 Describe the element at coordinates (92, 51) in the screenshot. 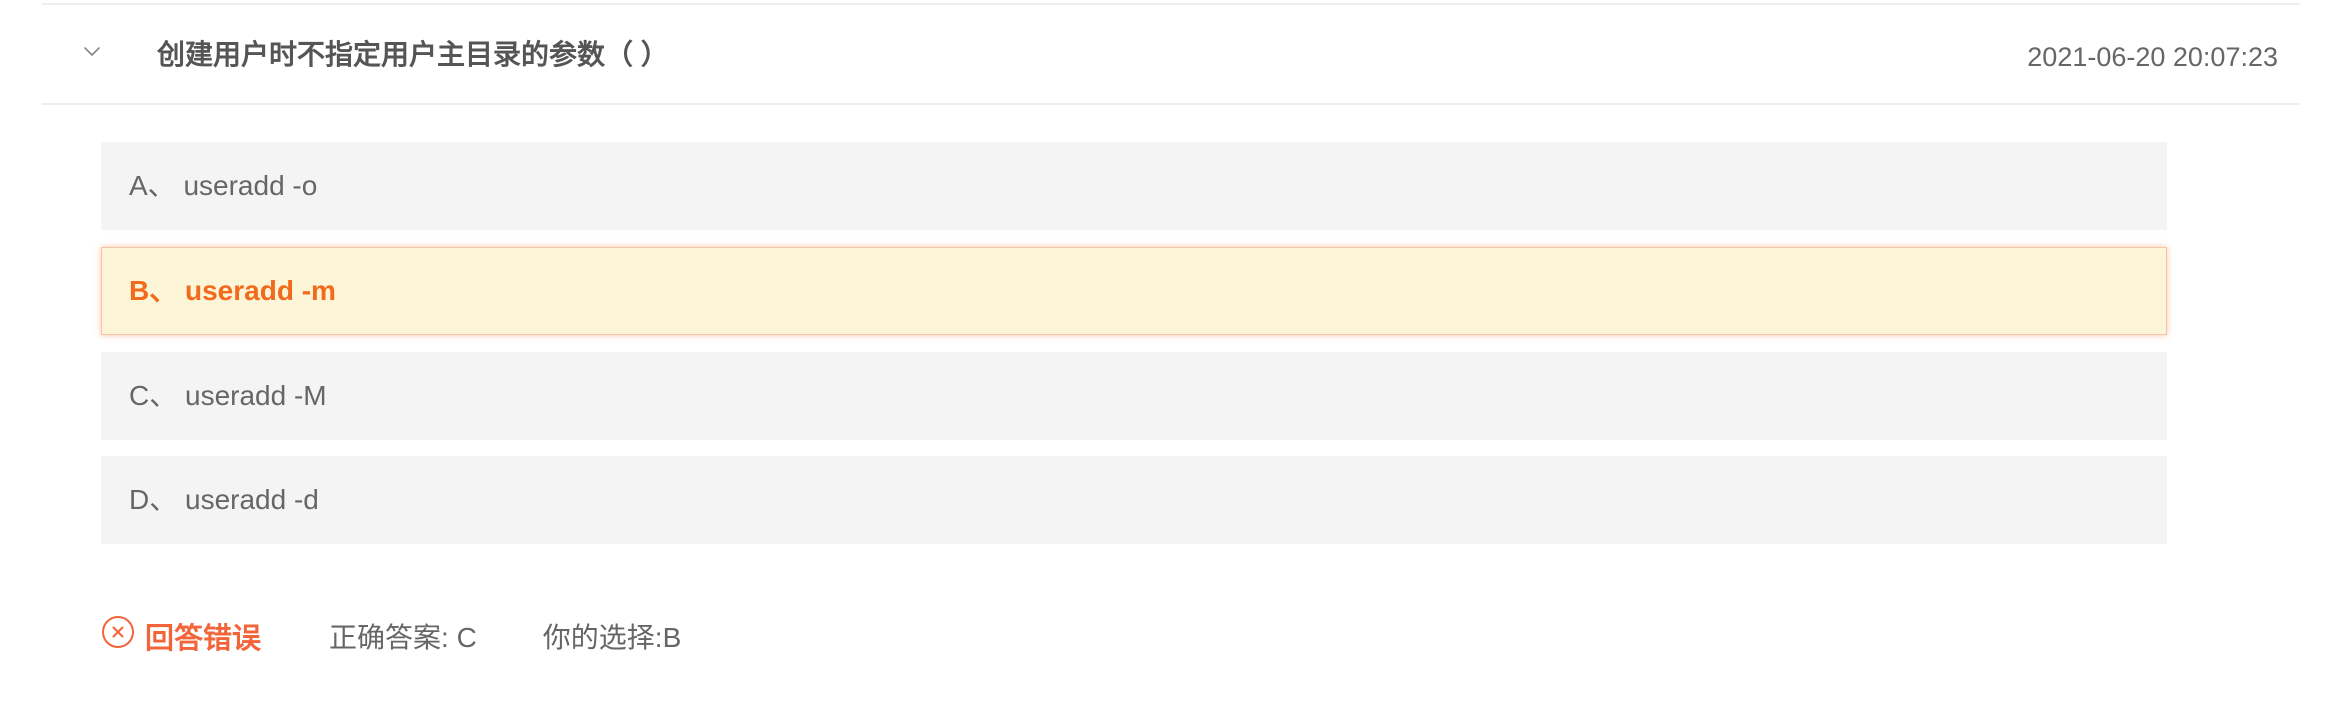

I see `chevron-down-icon` at that location.